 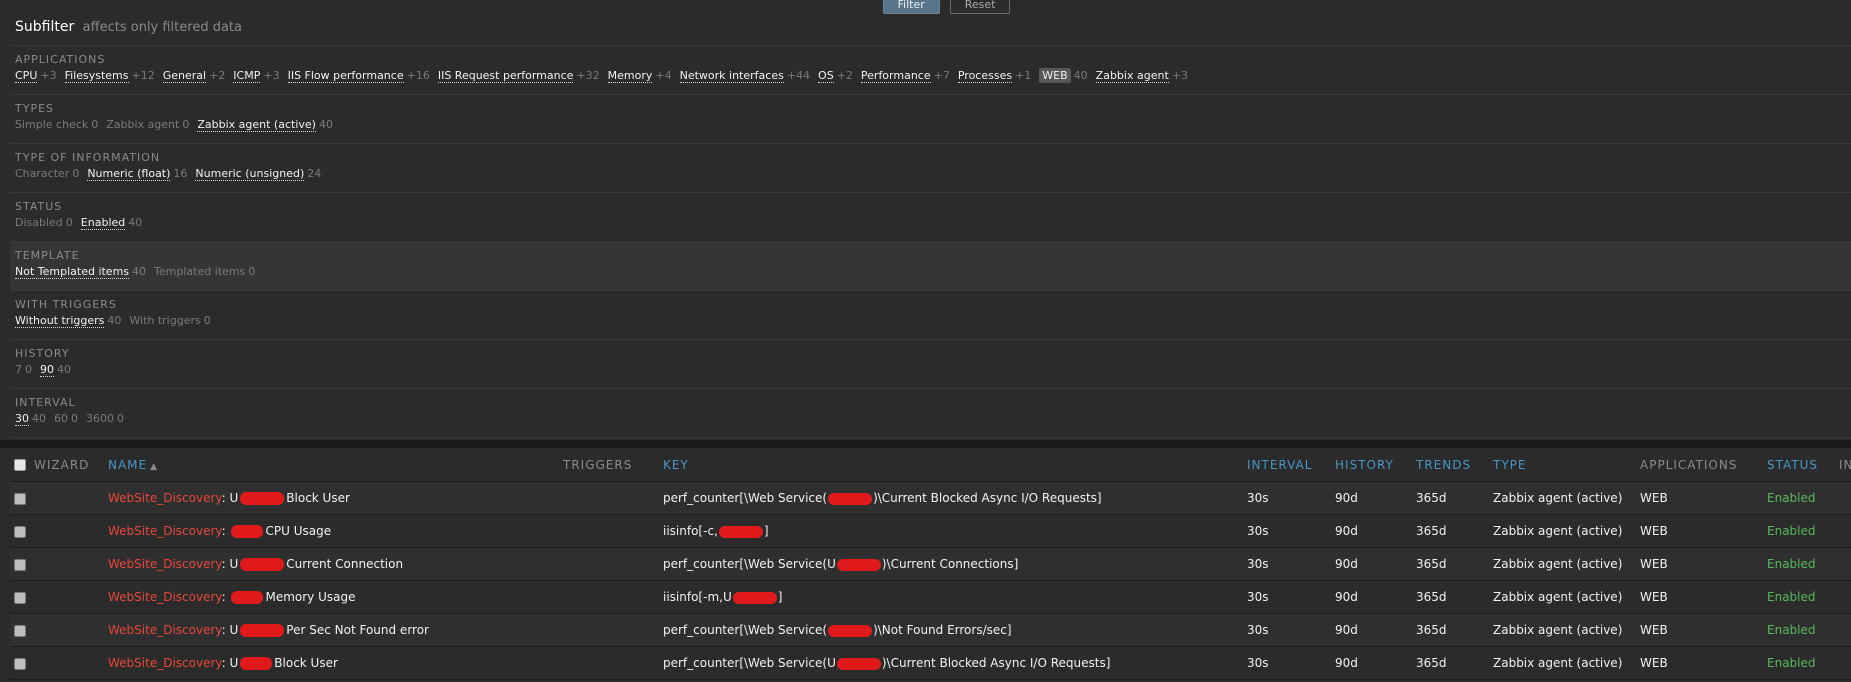 I want to click on select-all-checkbox, so click(x=20, y=465).